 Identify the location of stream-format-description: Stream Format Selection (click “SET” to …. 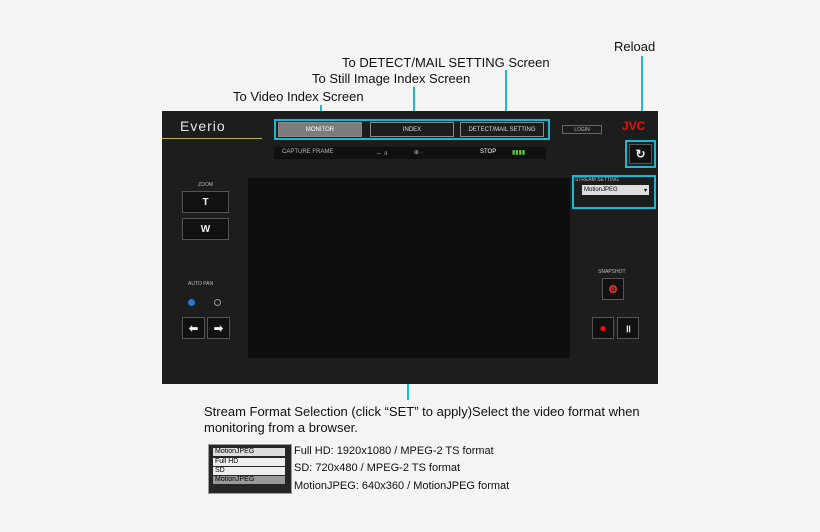
(422, 419).